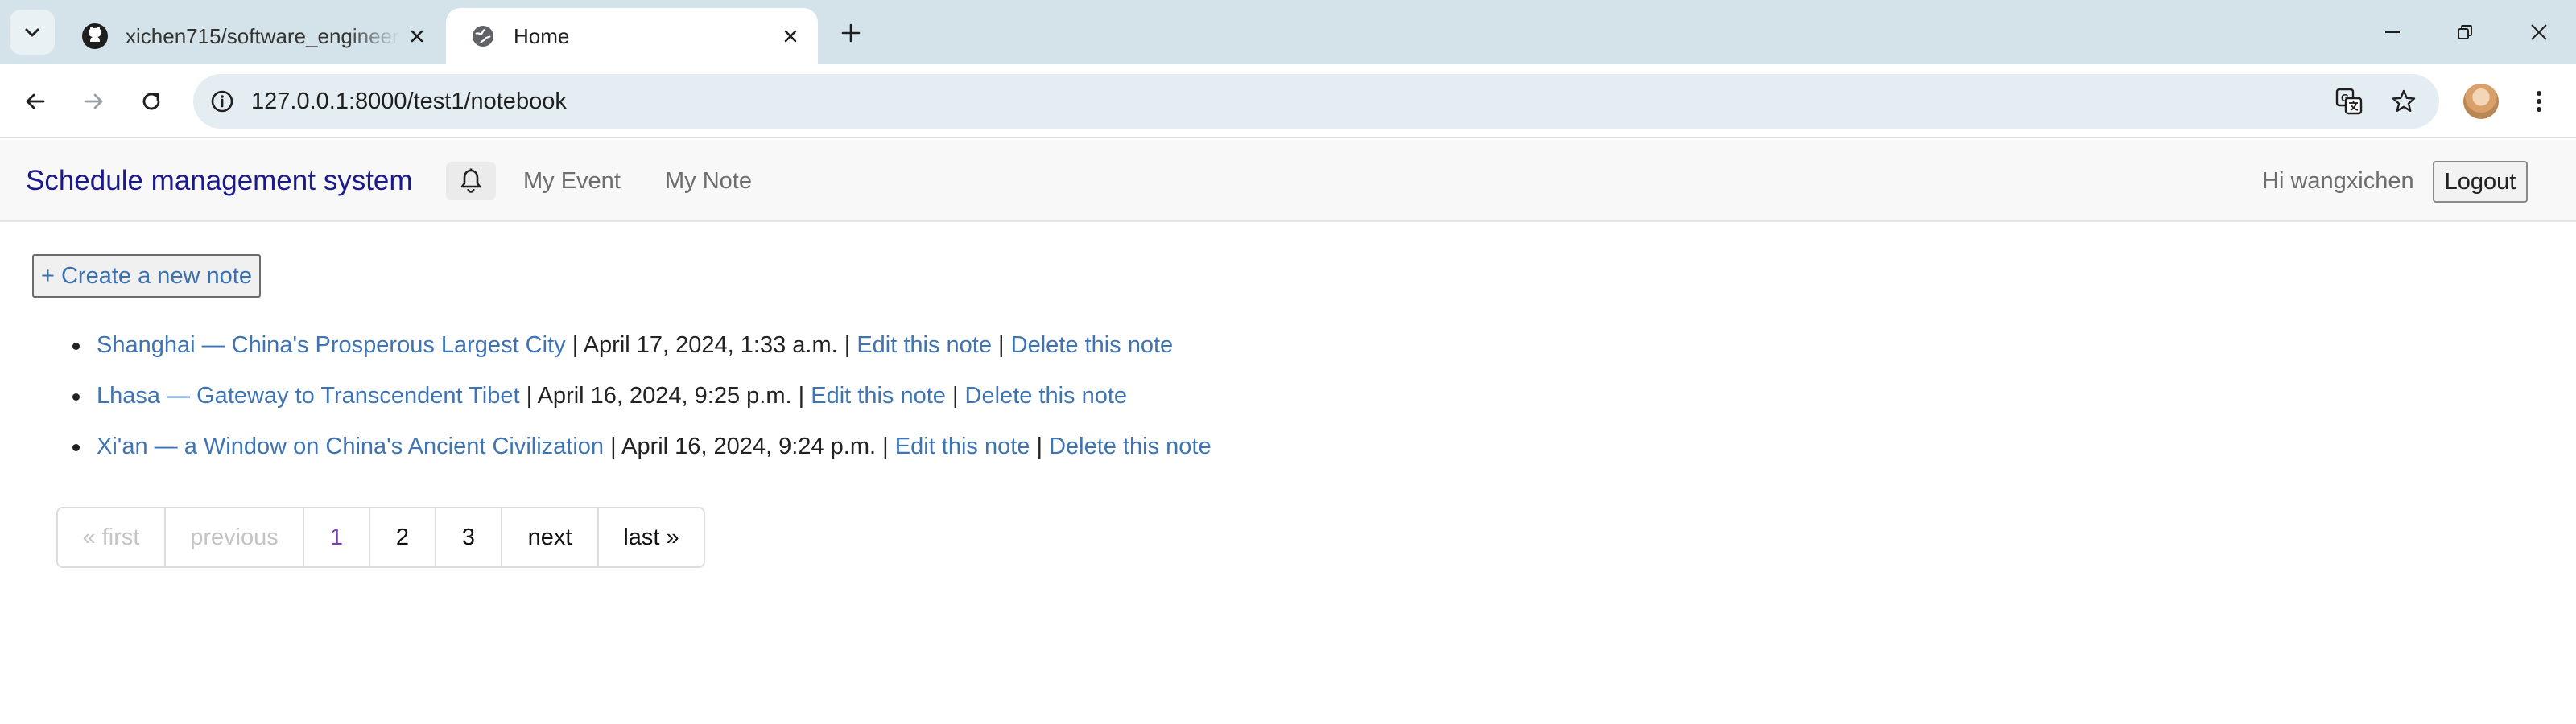  What do you see at coordinates (112, 537) in the screenshot?
I see `page-first: « first` at bounding box center [112, 537].